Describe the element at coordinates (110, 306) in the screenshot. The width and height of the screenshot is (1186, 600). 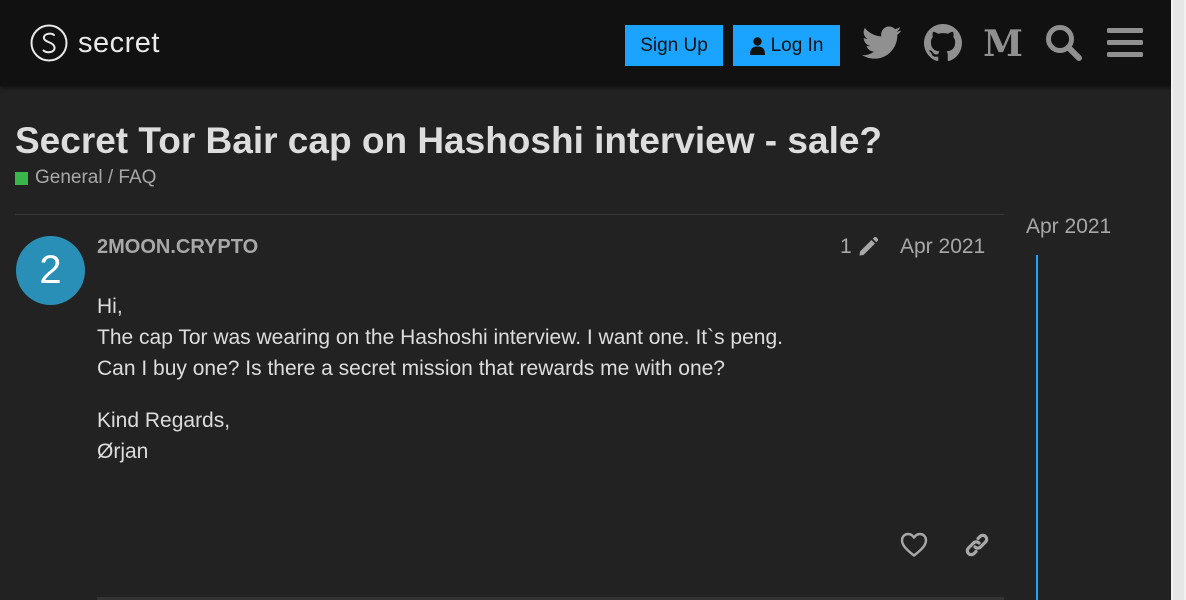
I see `post-line: Hi,` at that location.